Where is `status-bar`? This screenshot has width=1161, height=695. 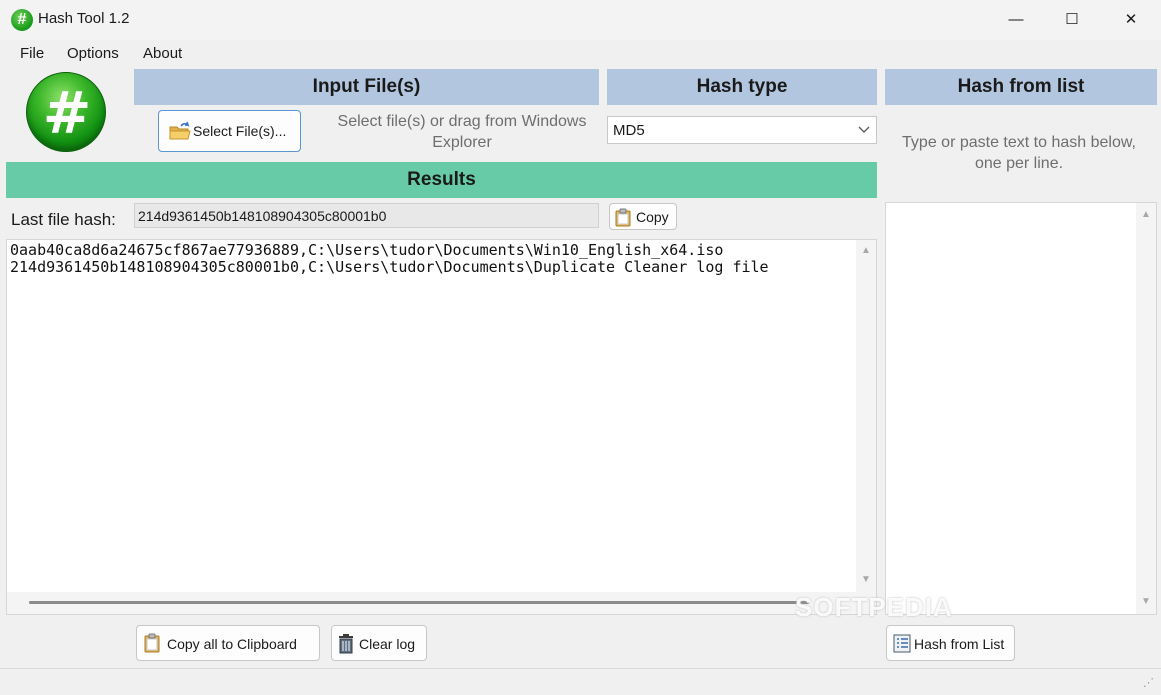
status-bar is located at coordinates (580, 681).